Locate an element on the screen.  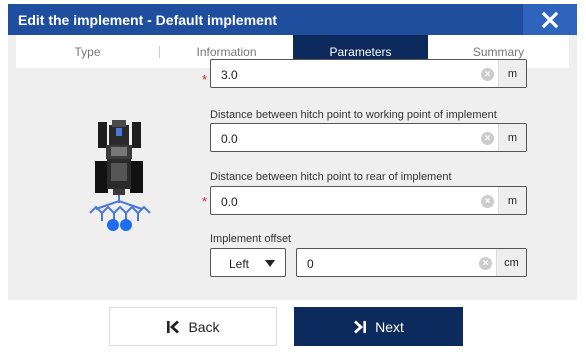
caret-down-icon is located at coordinates (270, 263).